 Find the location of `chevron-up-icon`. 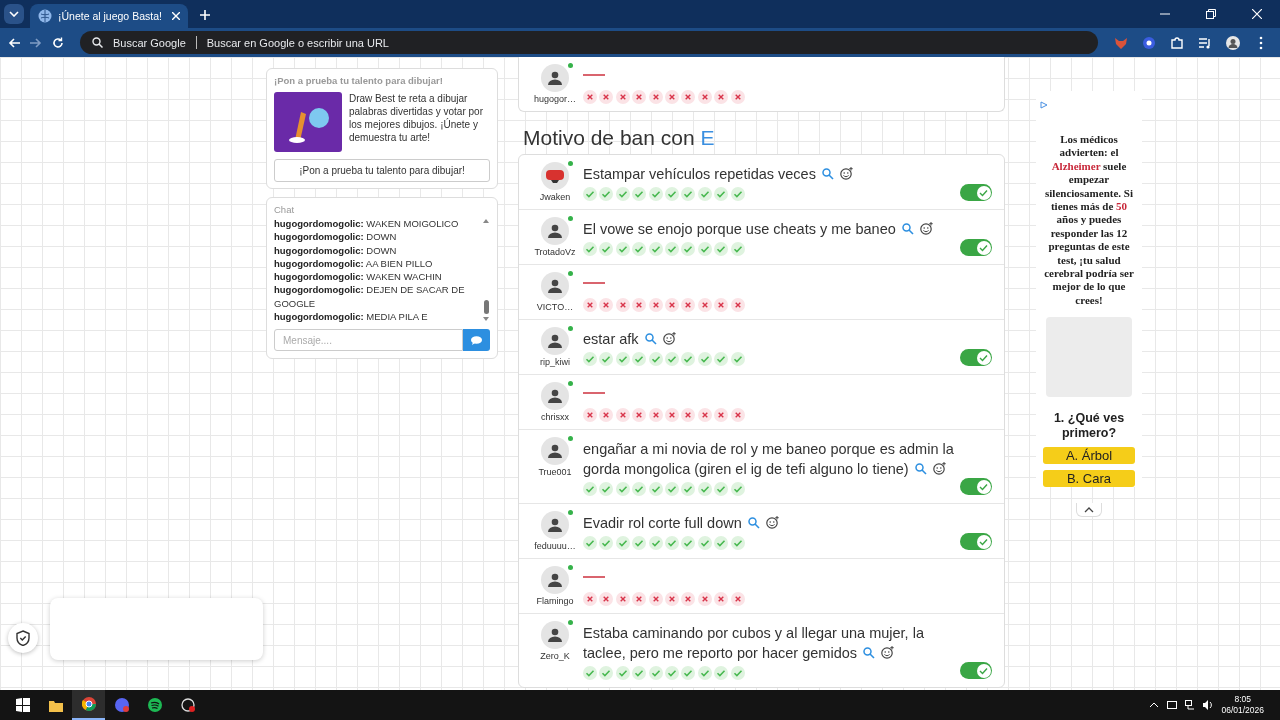

chevron-up-icon is located at coordinates (1154, 705).